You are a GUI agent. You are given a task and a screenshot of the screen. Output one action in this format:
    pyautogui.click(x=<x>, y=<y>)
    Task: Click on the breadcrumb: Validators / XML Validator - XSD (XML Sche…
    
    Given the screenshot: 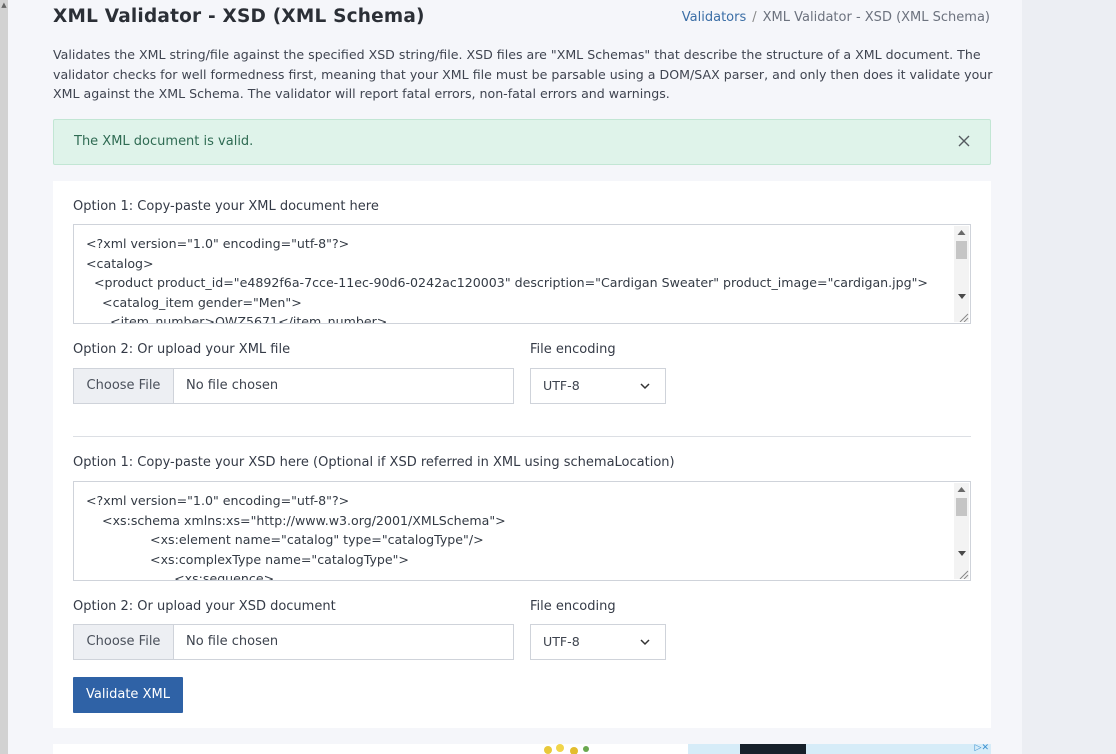 What is the action you would take?
    pyautogui.click(x=836, y=17)
    